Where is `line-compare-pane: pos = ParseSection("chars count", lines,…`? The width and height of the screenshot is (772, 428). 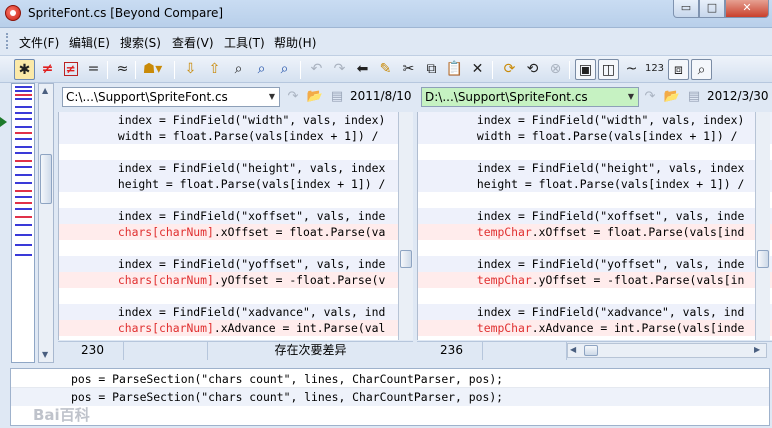
line-compare-pane: pos = ParseSection("chars count", lines,… is located at coordinates (390, 397).